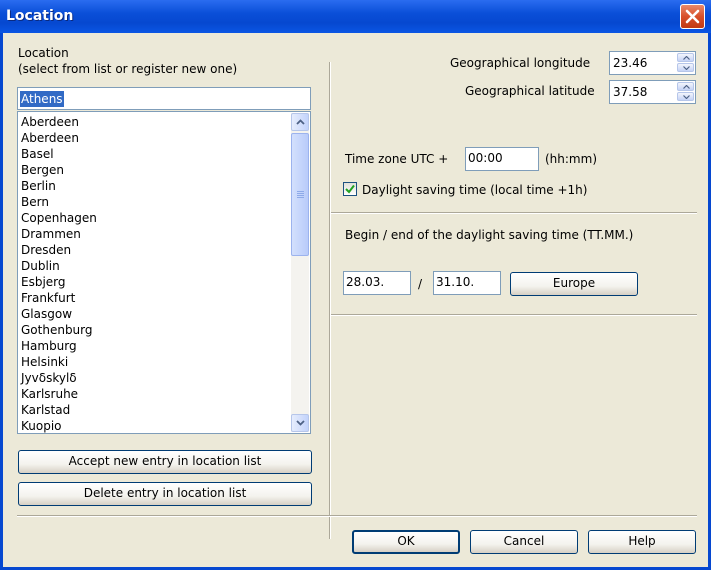  Describe the element at coordinates (48, 298) in the screenshot. I see `list-item: Frankfurt` at that location.